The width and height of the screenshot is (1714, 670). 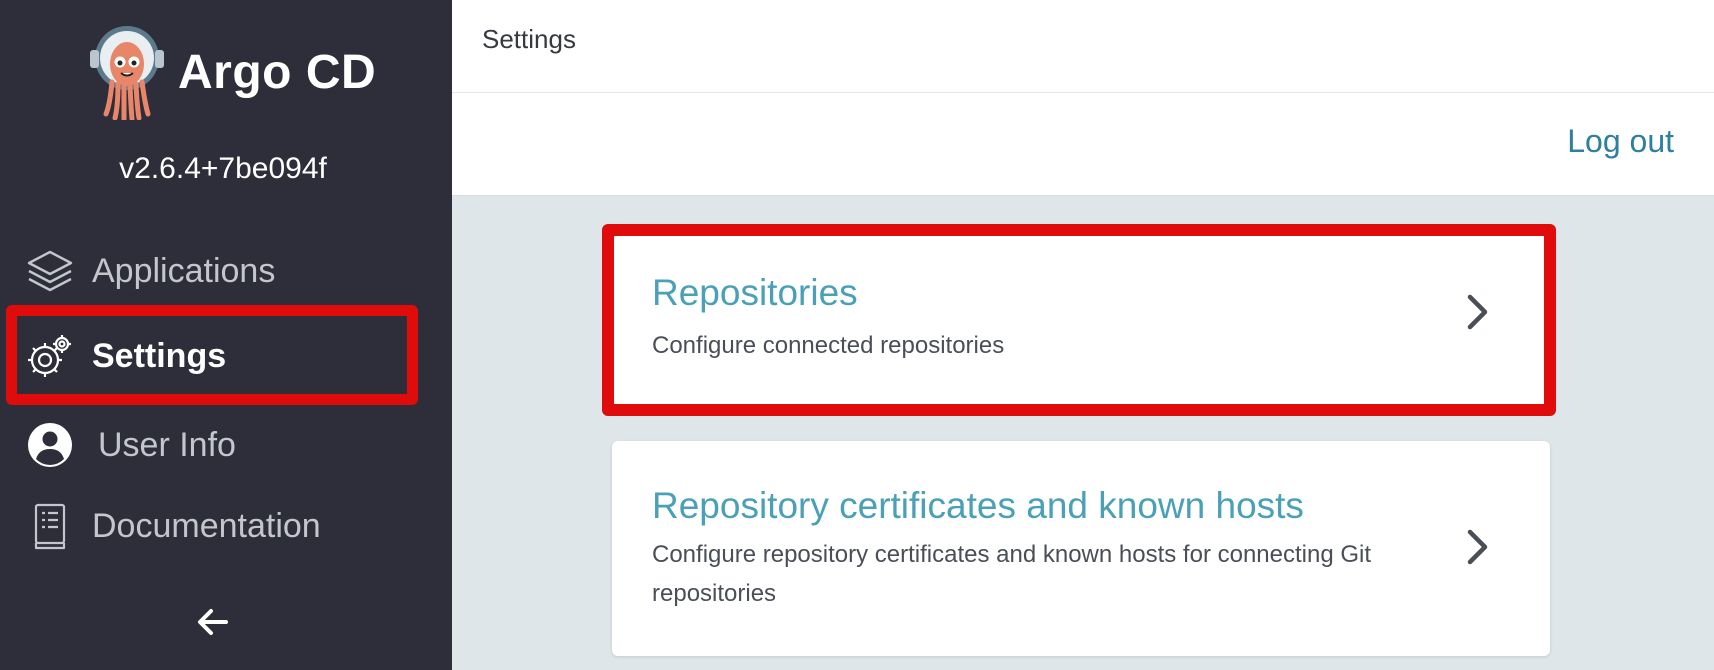 What do you see at coordinates (50, 445) in the screenshot?
I see `user-circle-icon` at bounding box center [50, 445].